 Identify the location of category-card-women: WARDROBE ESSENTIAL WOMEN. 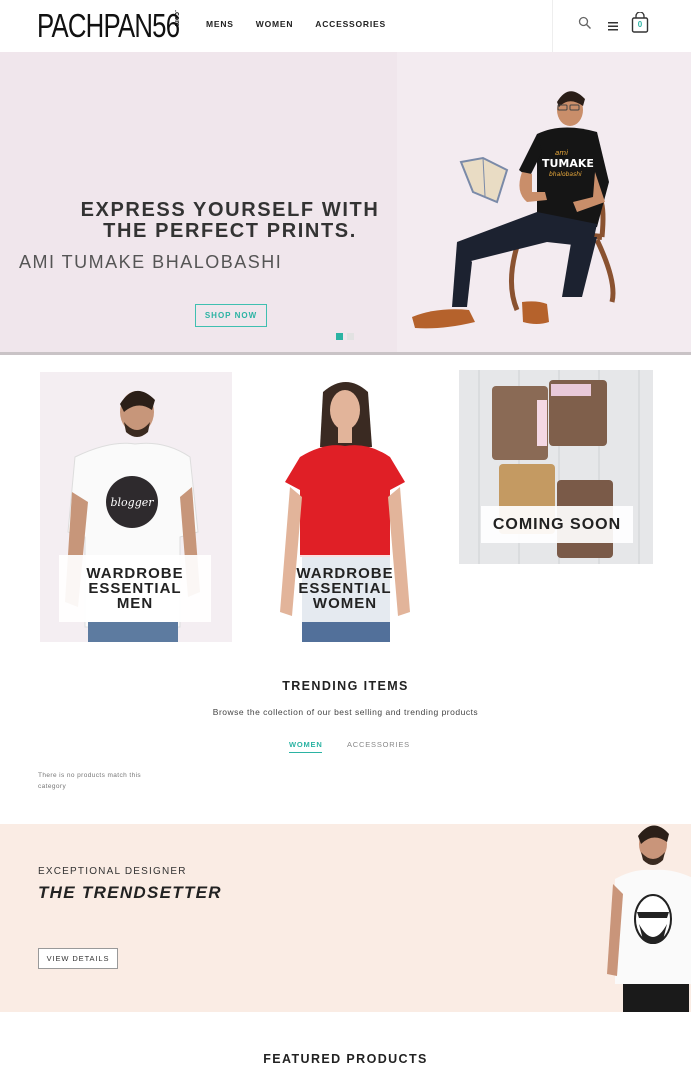
(345, 507).